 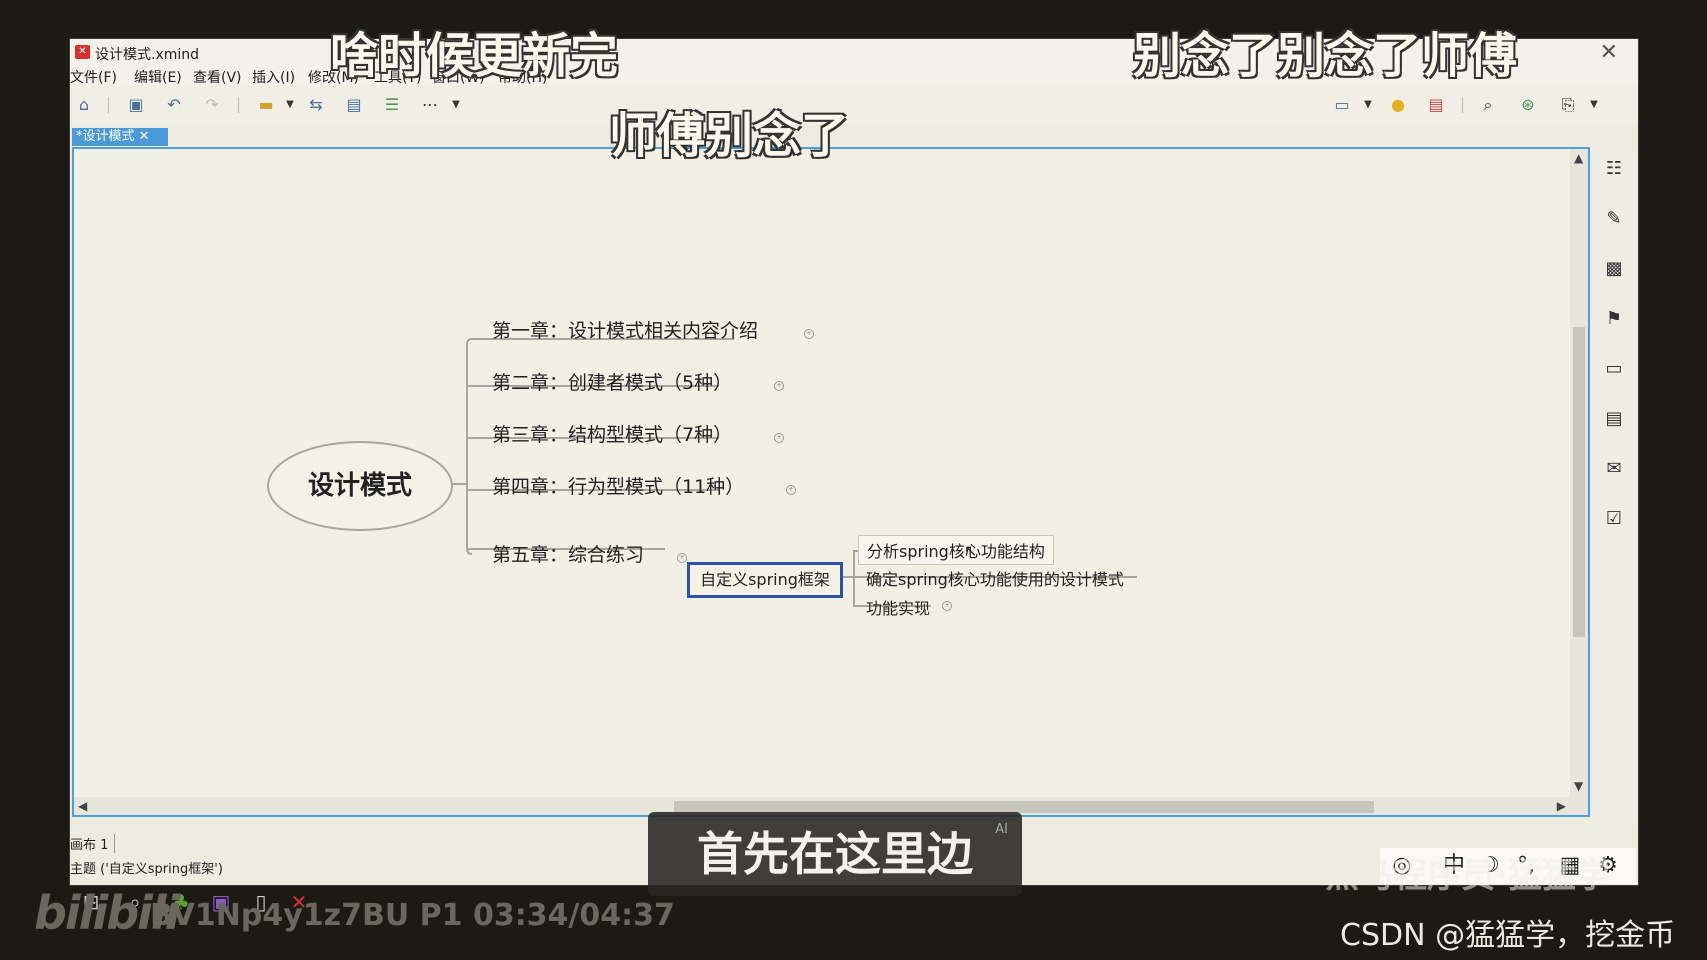 I want to click on sheet-tab: 画布 1, so click(x=93, y=843).